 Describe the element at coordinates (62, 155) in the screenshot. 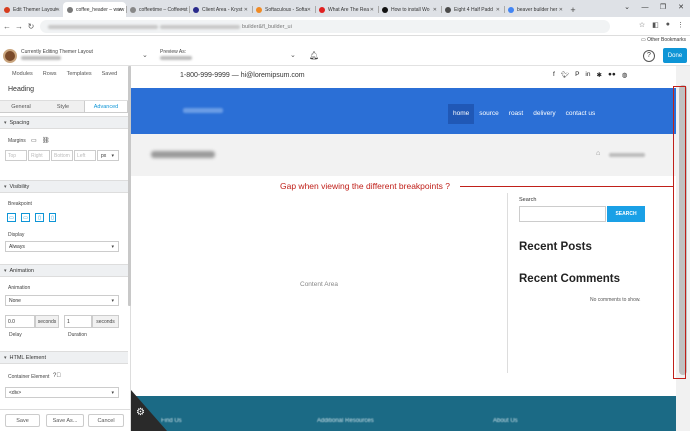

I see `margin-bottom-input: Bottom` at that location.